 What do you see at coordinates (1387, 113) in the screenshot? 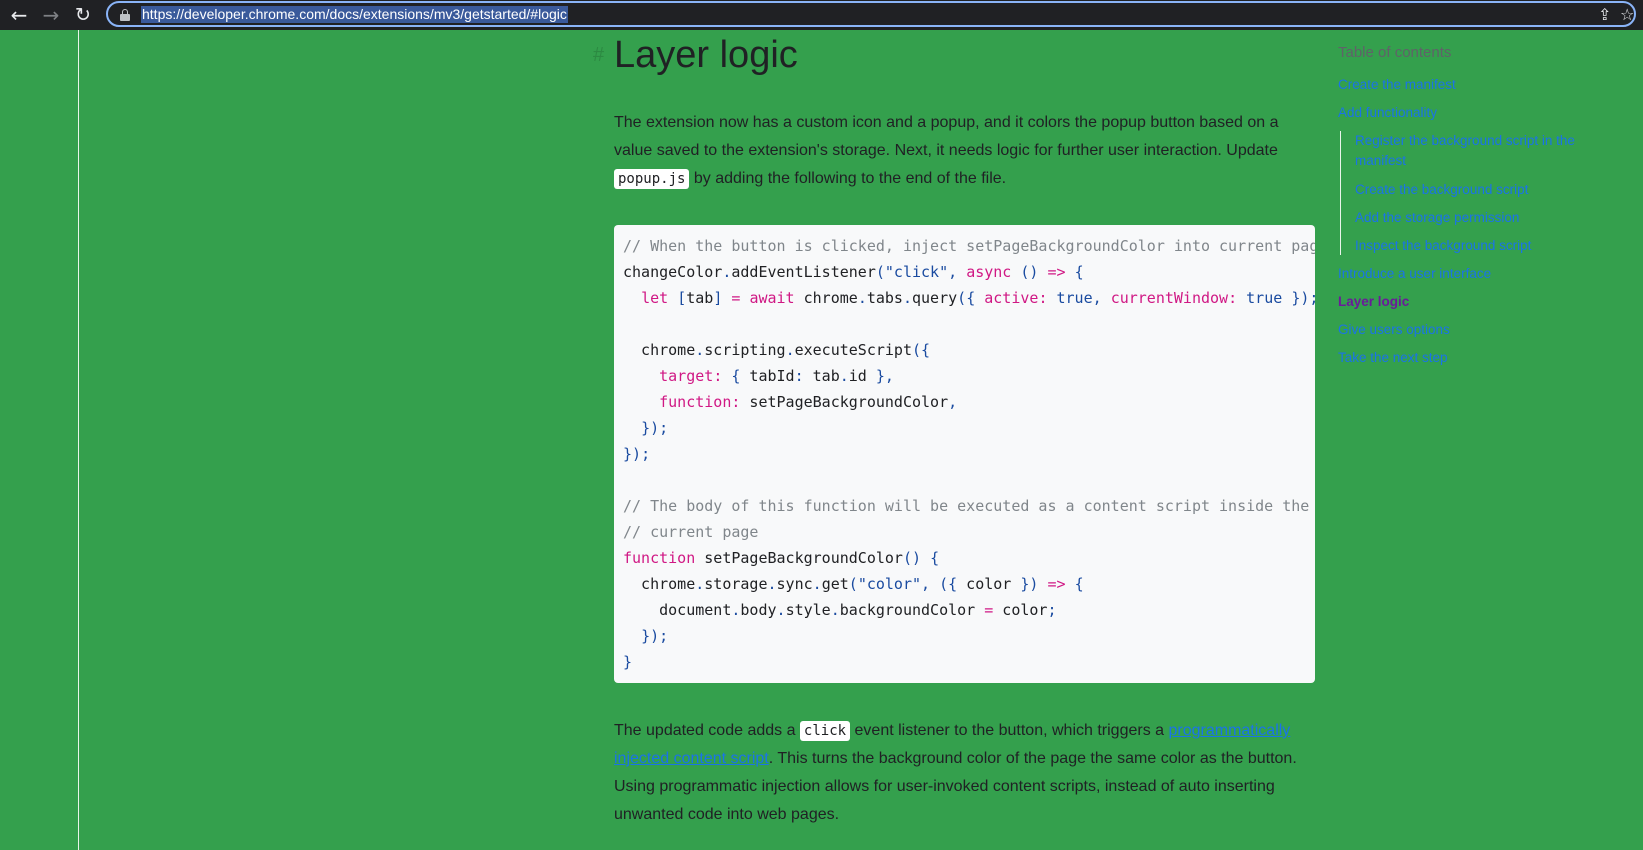
I see `toc-item-add-functionality: Add functionality` at bounding box center [1387, 113].